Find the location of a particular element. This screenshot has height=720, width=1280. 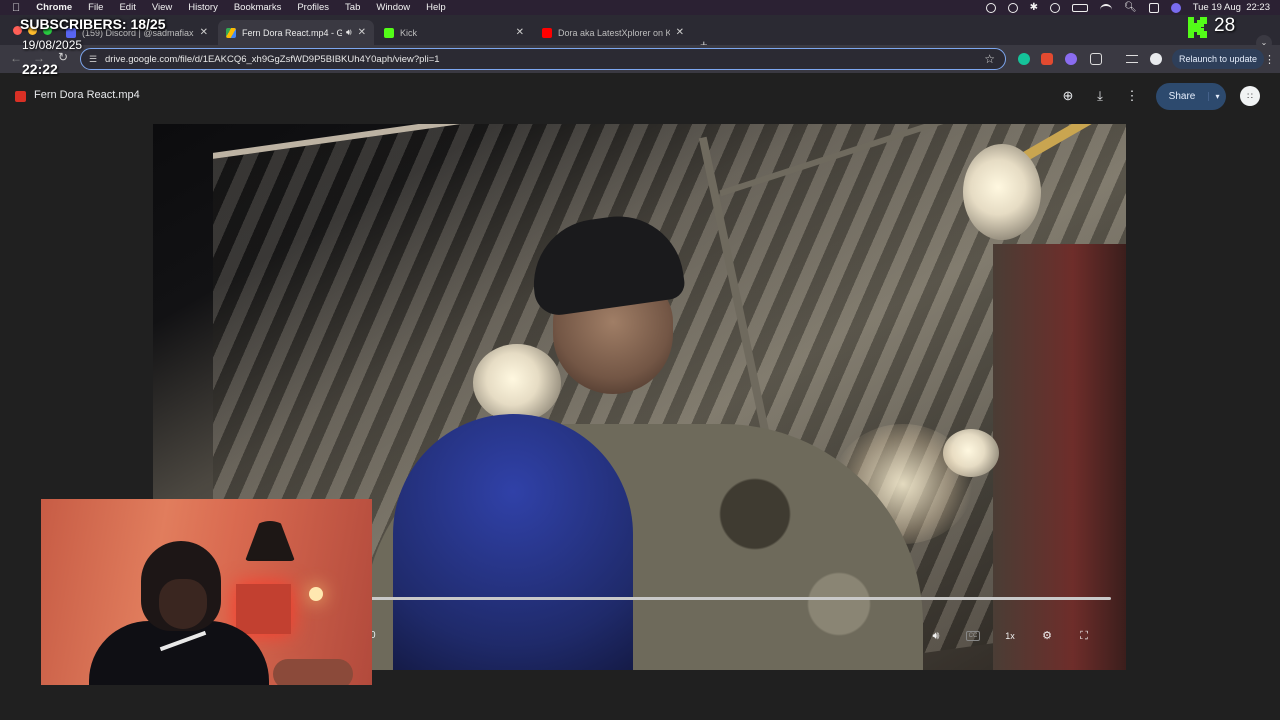

tab-title: Fern Dora React.mp4 - Go is located at coordinates (292, 32).